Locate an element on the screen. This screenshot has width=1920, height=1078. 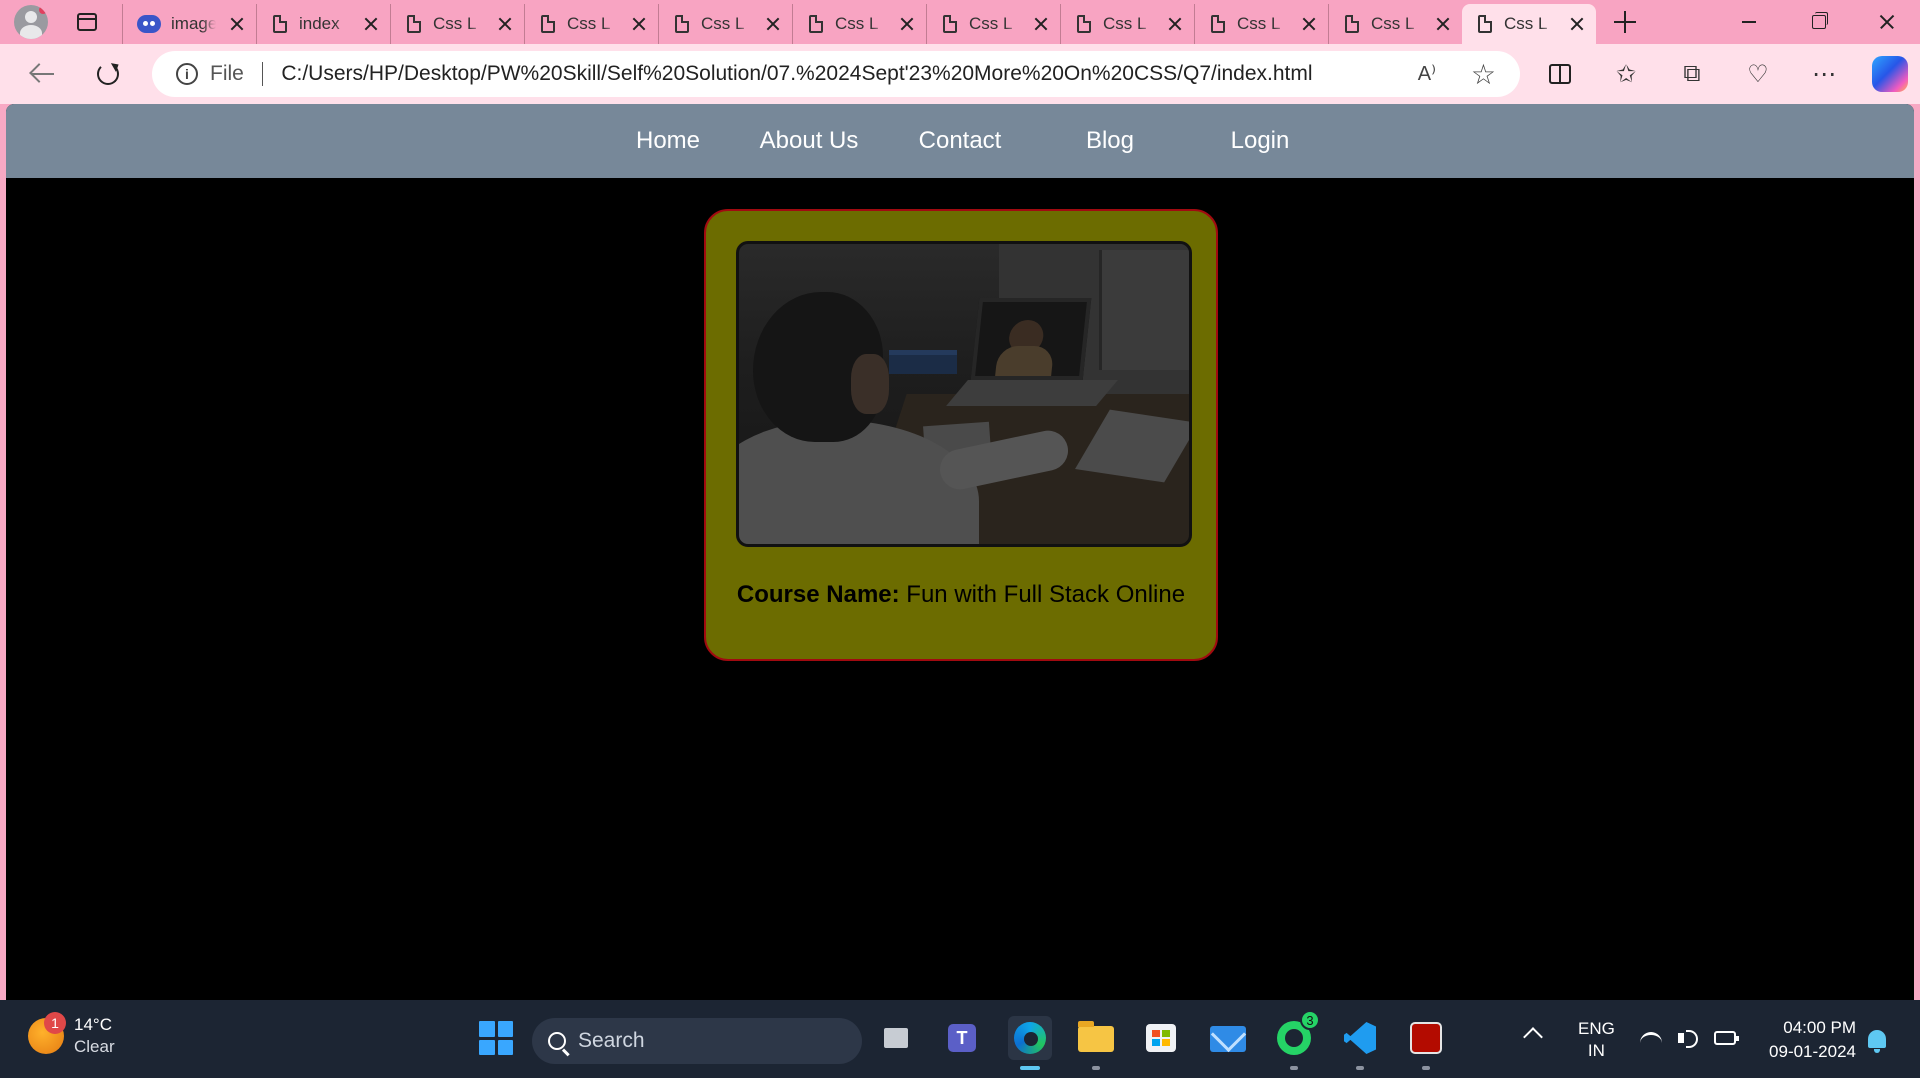
more-menu-icon: ⋯ is located at coordinates (1824, 74).